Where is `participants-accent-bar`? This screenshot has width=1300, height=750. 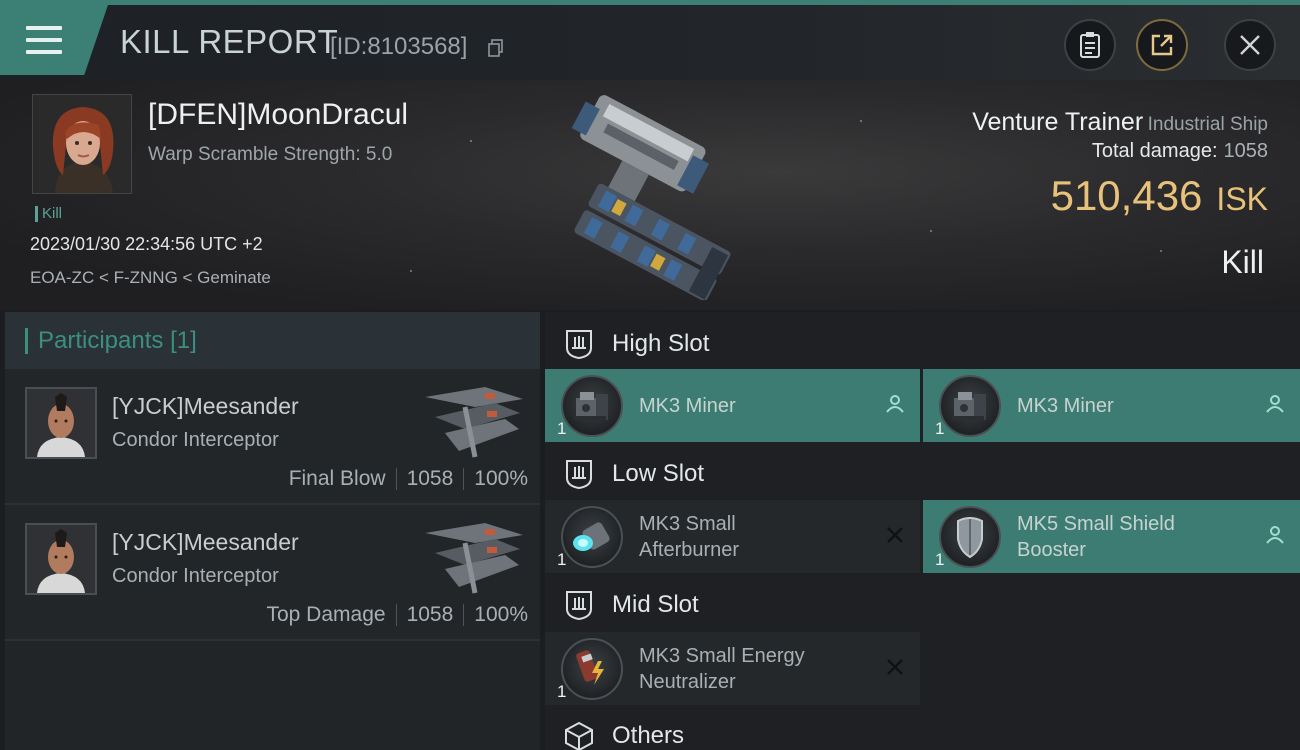 participants-accent-bar is located at coordinates (26, 340).